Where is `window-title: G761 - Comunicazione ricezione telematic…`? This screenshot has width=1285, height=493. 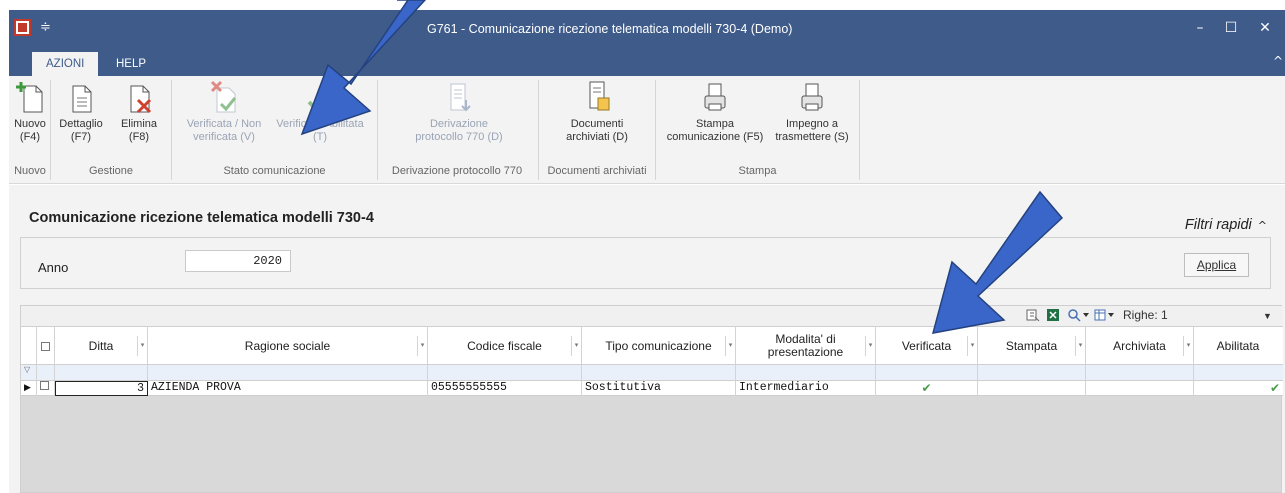
window-title: G761 - Comunicazione ricezione telematic… is located at coordinates (610, 29).